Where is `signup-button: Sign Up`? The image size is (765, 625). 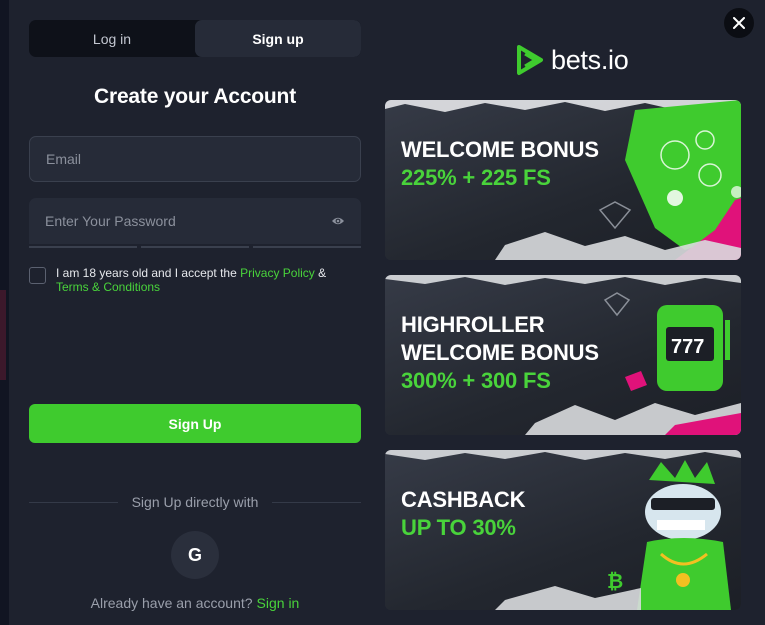
signup-button: Sign Up is located at coordinates (195, 423).